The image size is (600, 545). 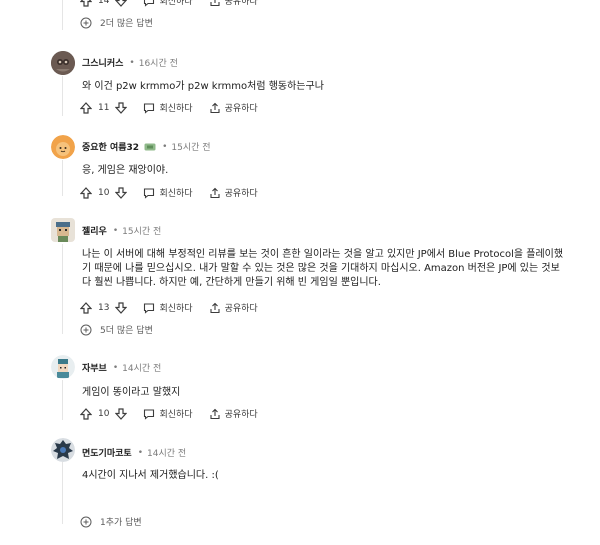 I want to click on comment-header: 젤리우 • 15시간 전, so click(x=122, y=231).